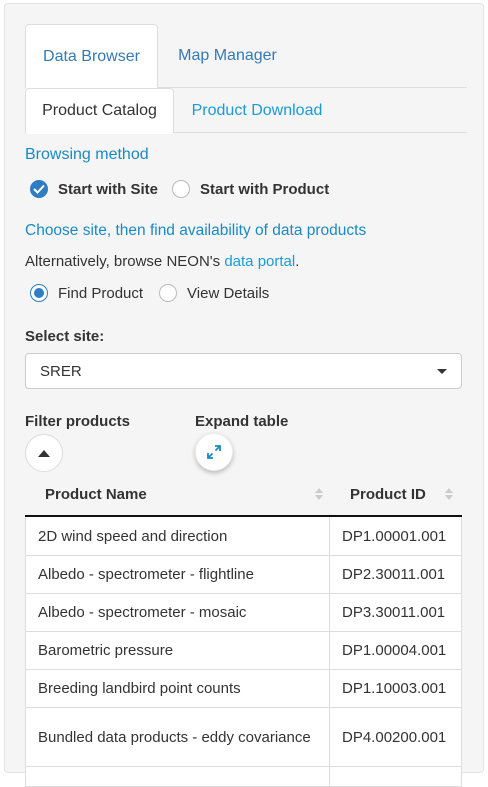 Image resolution: width=488 pixels, height=787 pixels. I want to click on expand-table-label: Expand table, so click(242, 421).